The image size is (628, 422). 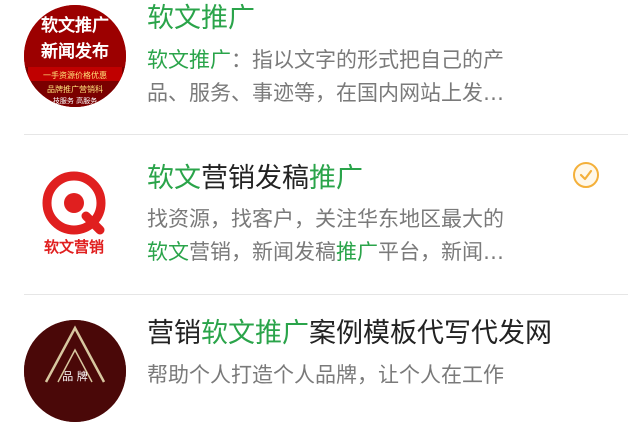 I want to click on desc-line1: 找资源，找客户，关注华东地区最大的, so click(x=367, y=219).